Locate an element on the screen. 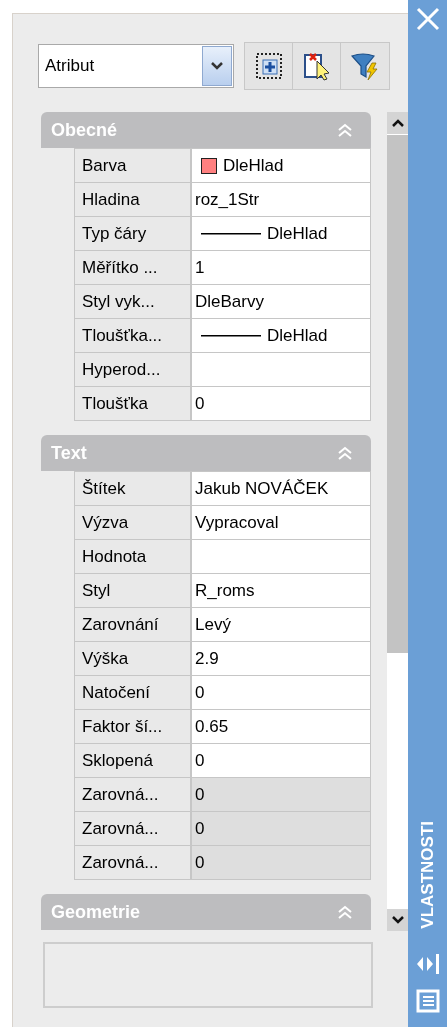 Image resolution: width=447 pixels, height=1027 pixels. section-title: Text is located at coordinates (69, 453).